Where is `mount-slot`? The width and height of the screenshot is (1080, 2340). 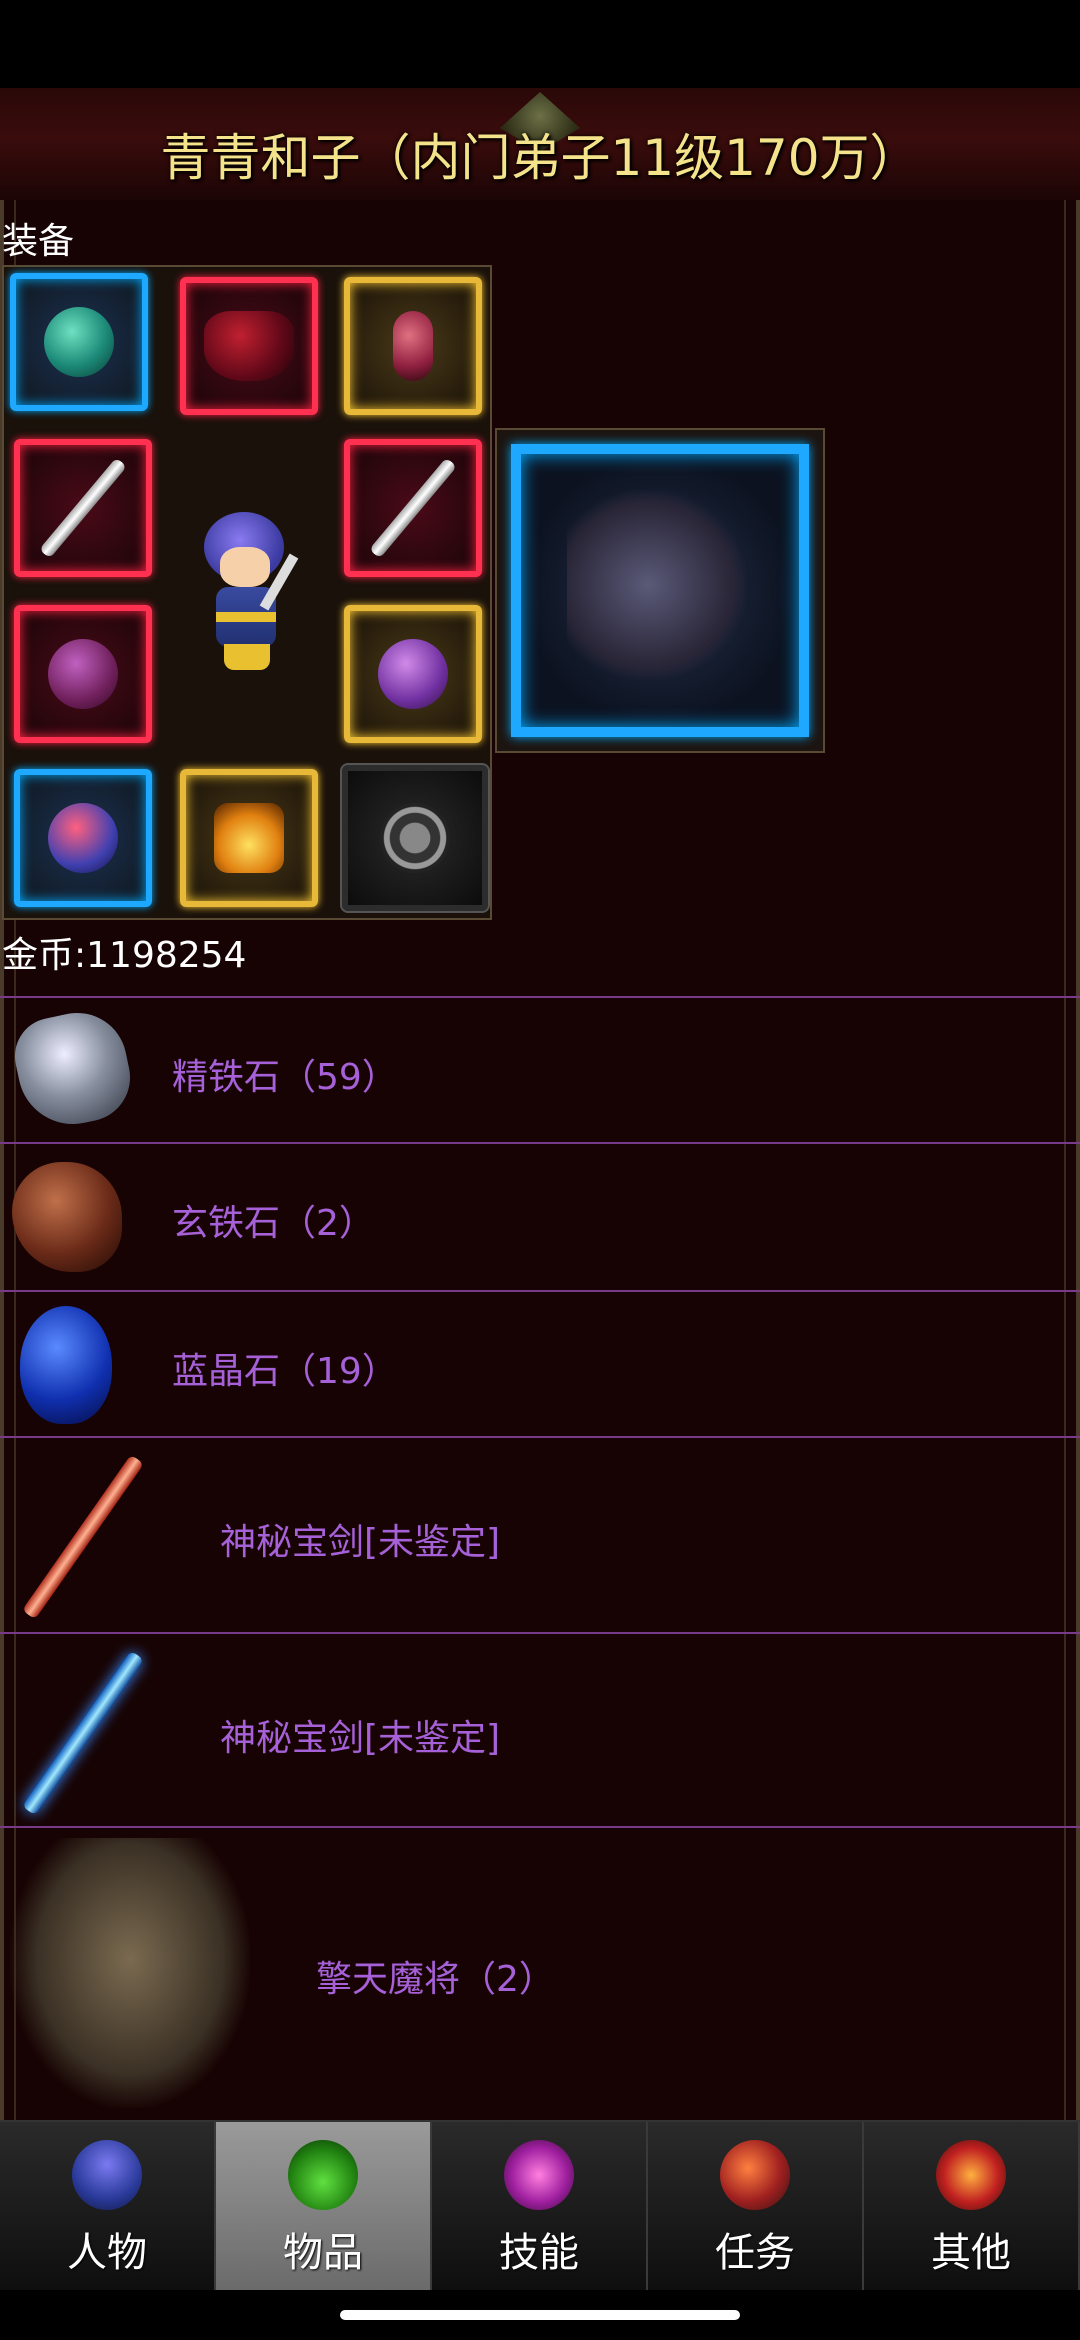
mount-slot is located at coordinates (660, 590).